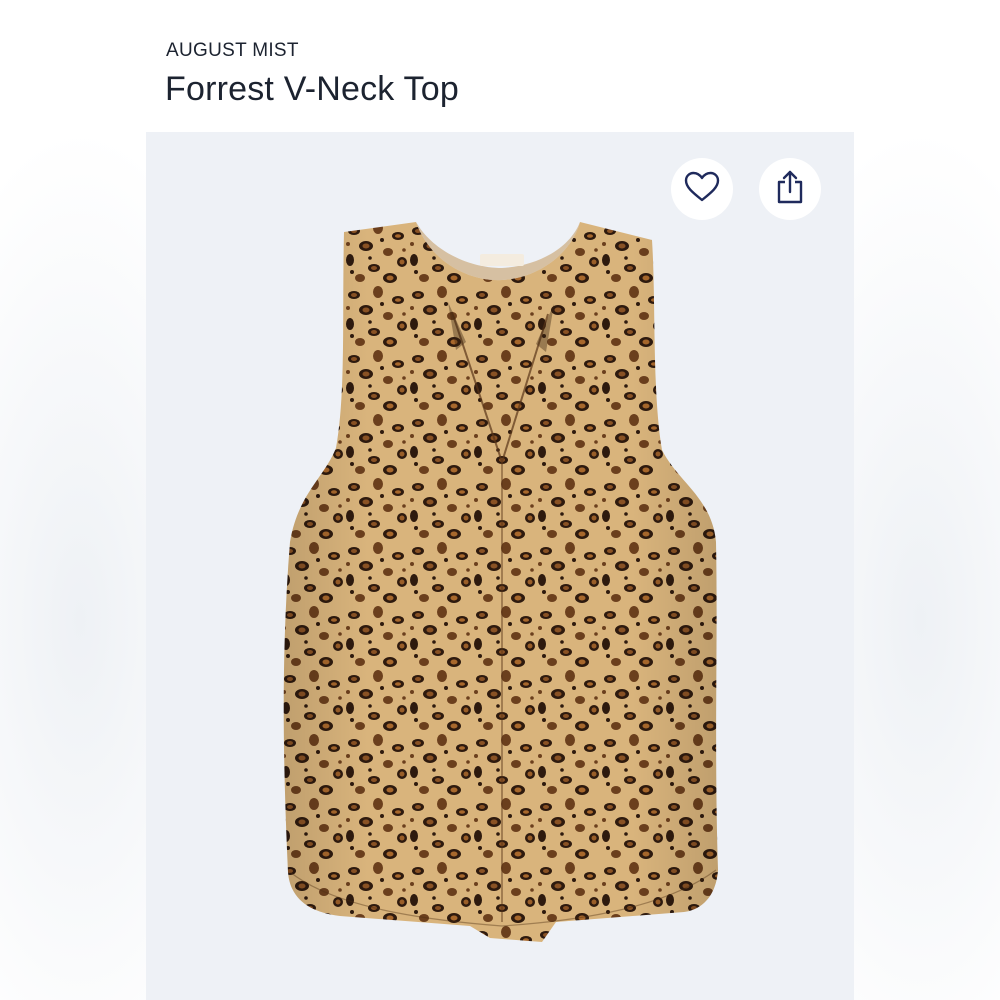  I want to click on share-button, so click(790, 189).